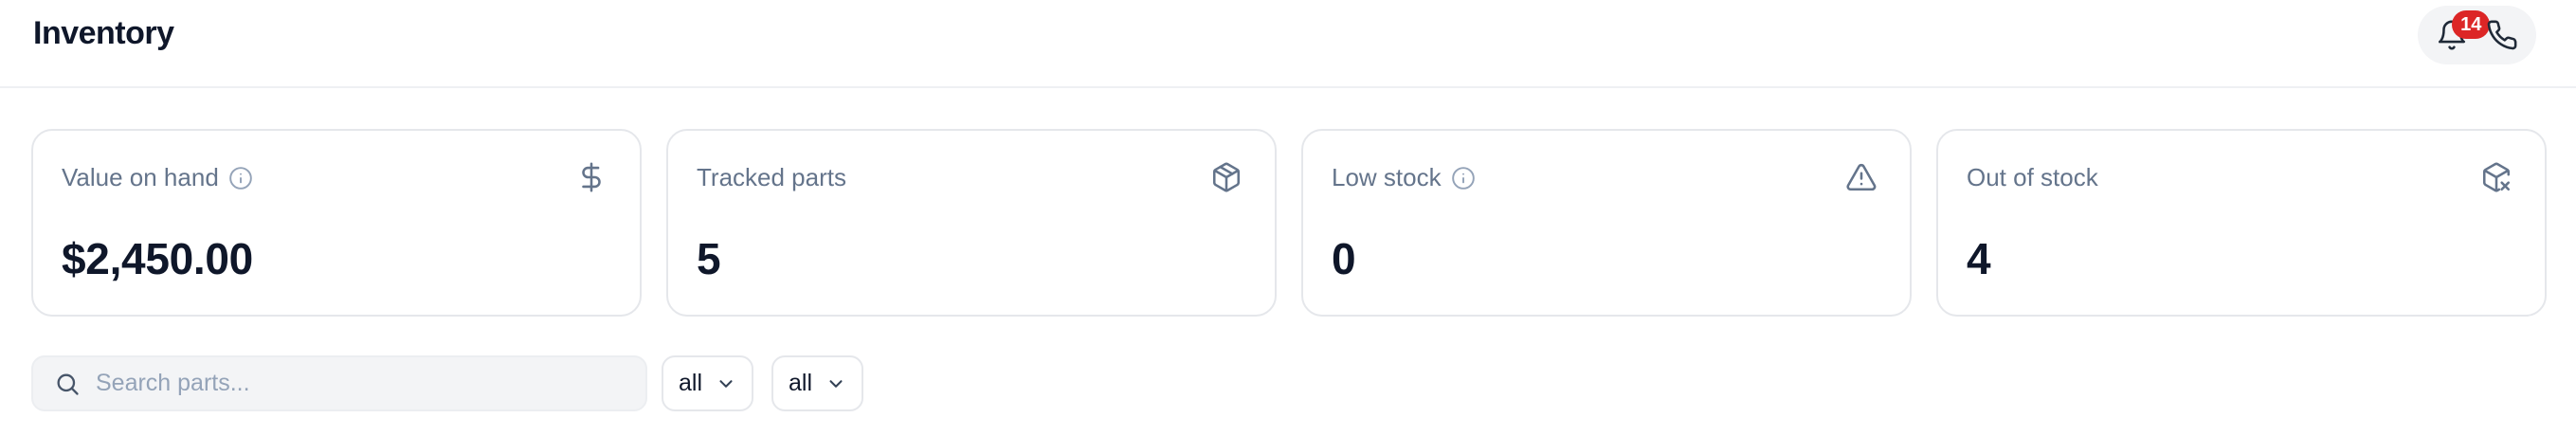  What do you see at coordinates (971, 223) in the screenshot?
I see `stat-card-tracked-parts: Tracked parts 5` at bounding box center [971, 223].